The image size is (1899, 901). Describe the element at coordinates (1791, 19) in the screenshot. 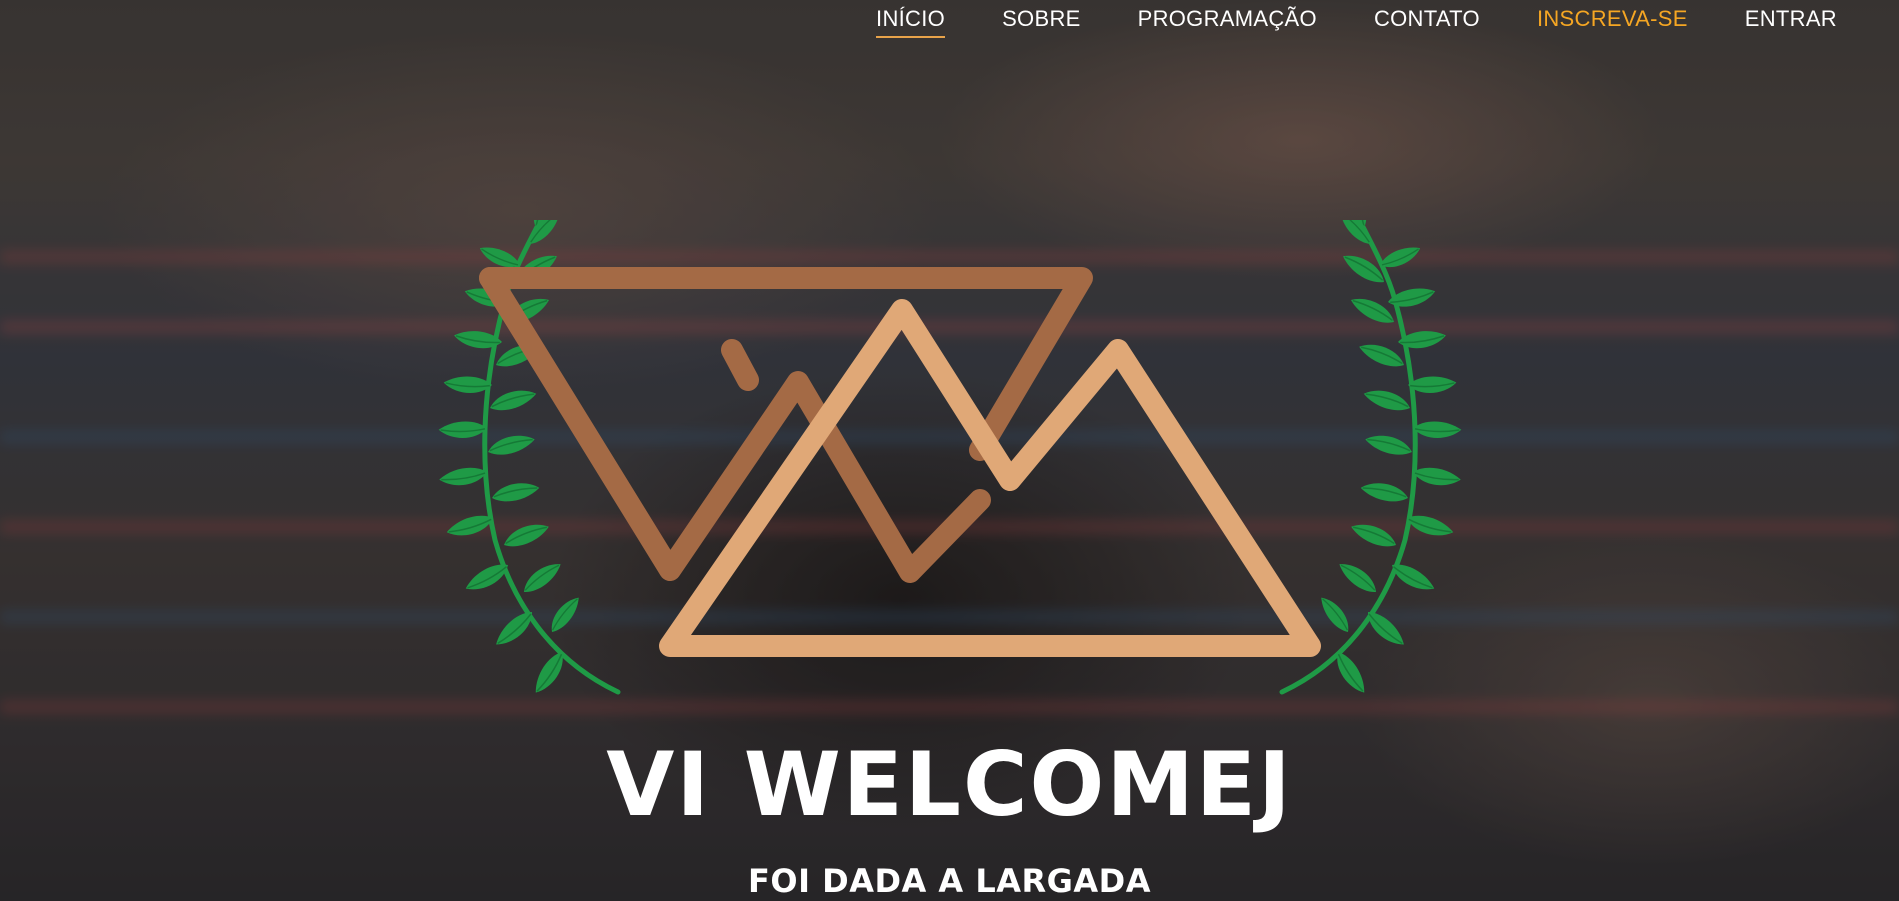

I see `nav-link-entrar: ENTRAR` at that location.